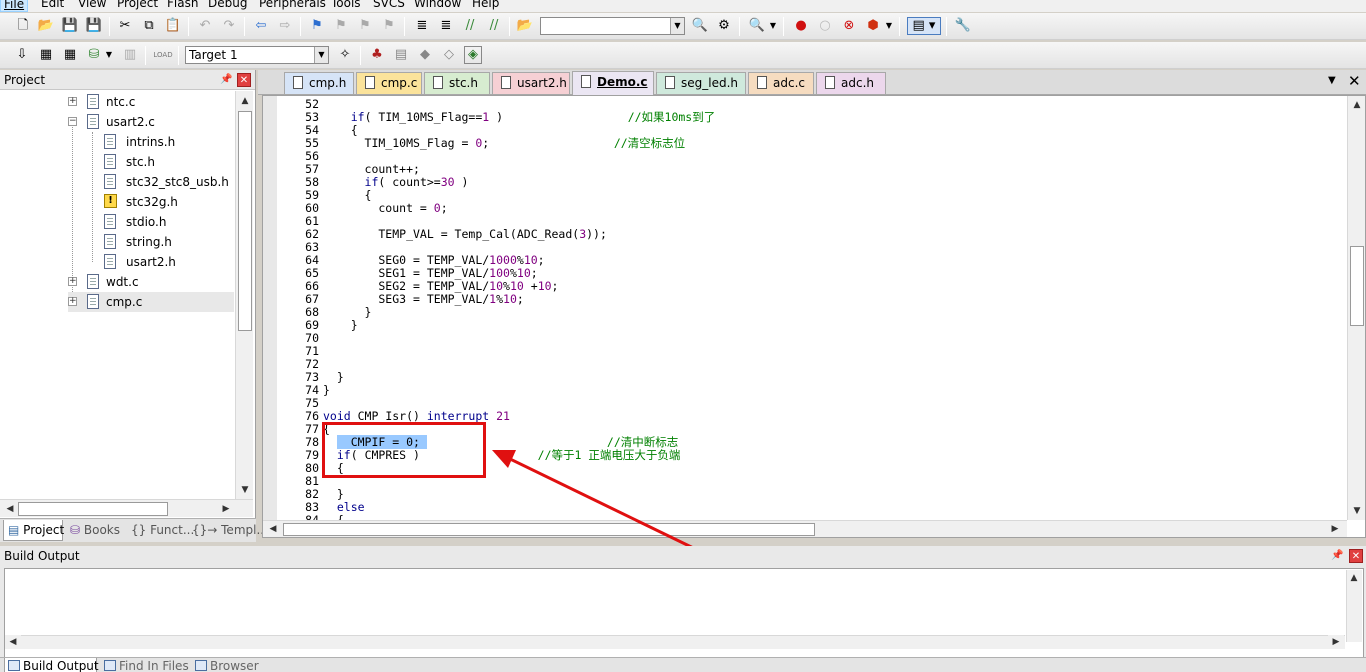 The image size is (1366, 672). What do you see at coordinates (613, 83) in the screenshot?
I see `tab-demo-c: Demo.c` at bounding box center [613, 83].